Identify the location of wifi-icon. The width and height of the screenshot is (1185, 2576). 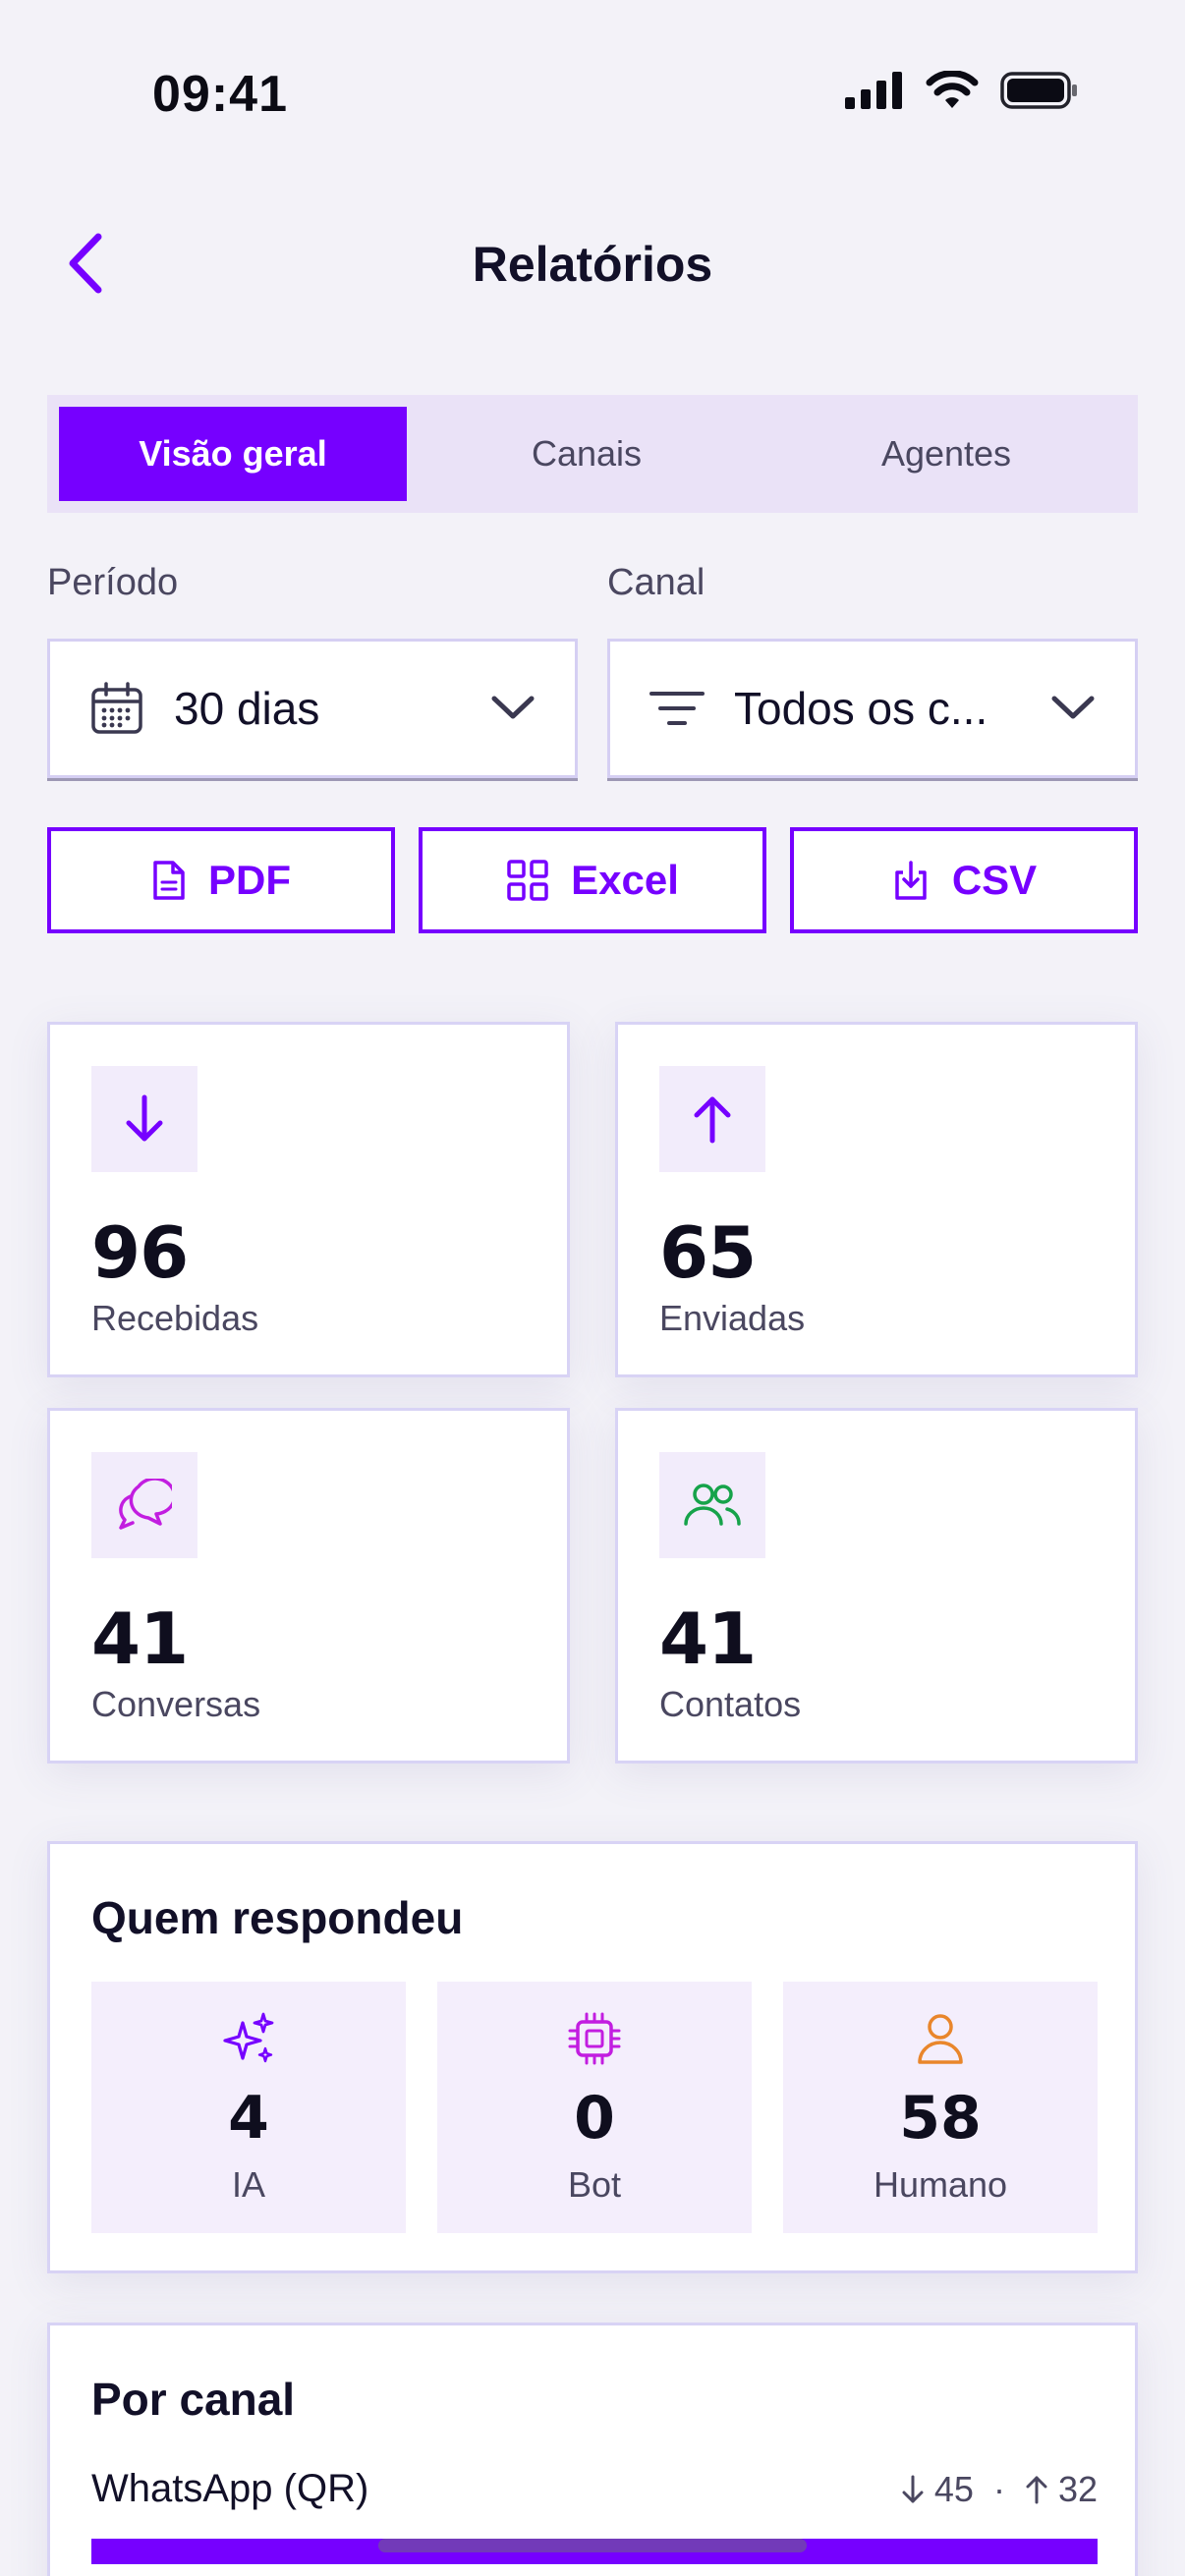
(953, 89).